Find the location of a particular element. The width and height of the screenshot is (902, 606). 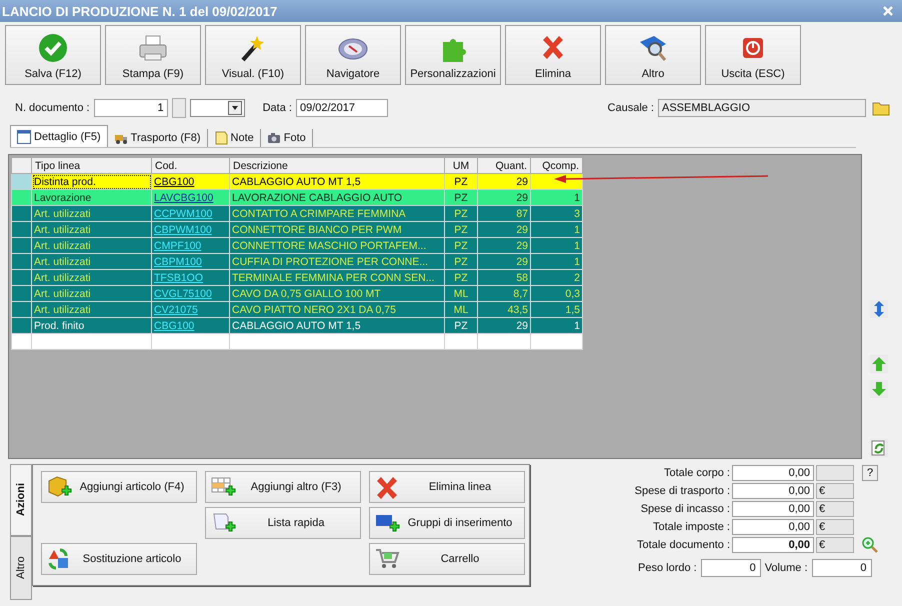

toolbar-button: Stampa (F9) is located at coordinates (153, 55).